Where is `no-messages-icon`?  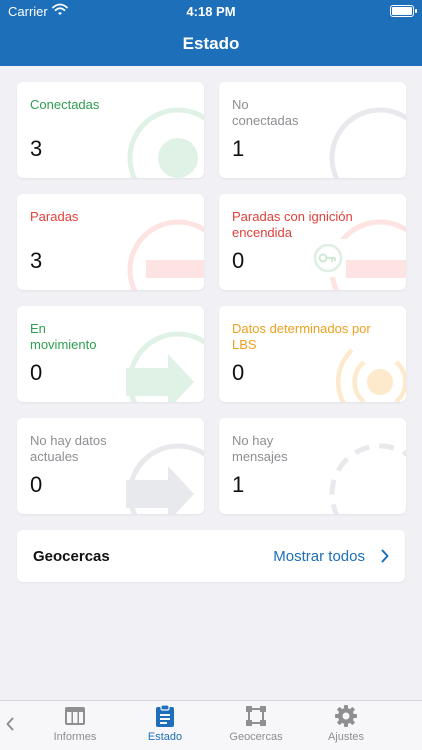
no-messages-icon is located at coordinates (367, 478).